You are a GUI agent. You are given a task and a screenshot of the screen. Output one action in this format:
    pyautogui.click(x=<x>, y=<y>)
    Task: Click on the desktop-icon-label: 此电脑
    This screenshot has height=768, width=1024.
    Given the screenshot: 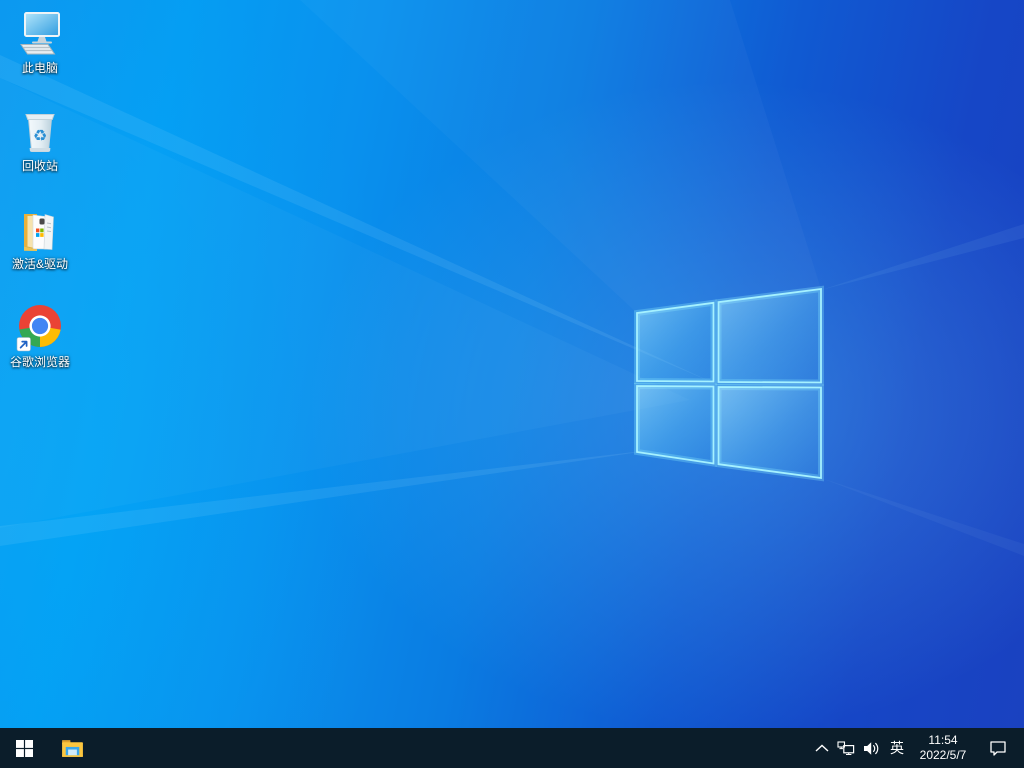 What is the action you would take?
    pyautogui.click(x=39, y=68)
    